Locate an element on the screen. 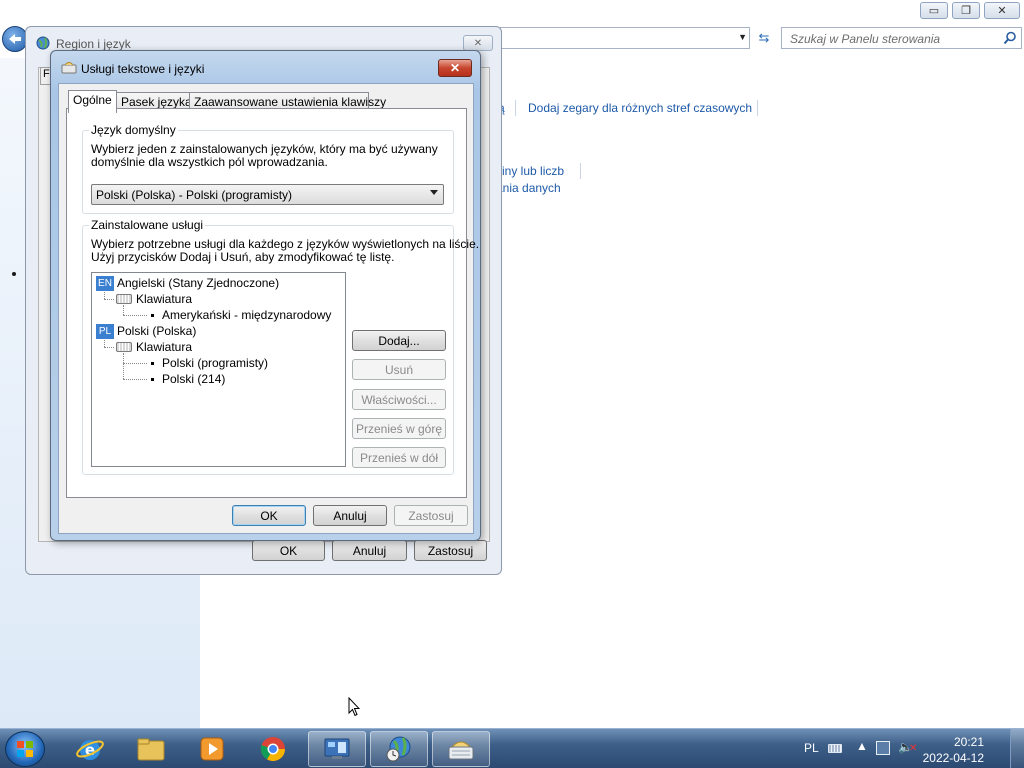 This screenshot has height=768, width=1024. tree-item-label: Angielski (Stany Zjednoczone) is located at coordinates (198, 283).